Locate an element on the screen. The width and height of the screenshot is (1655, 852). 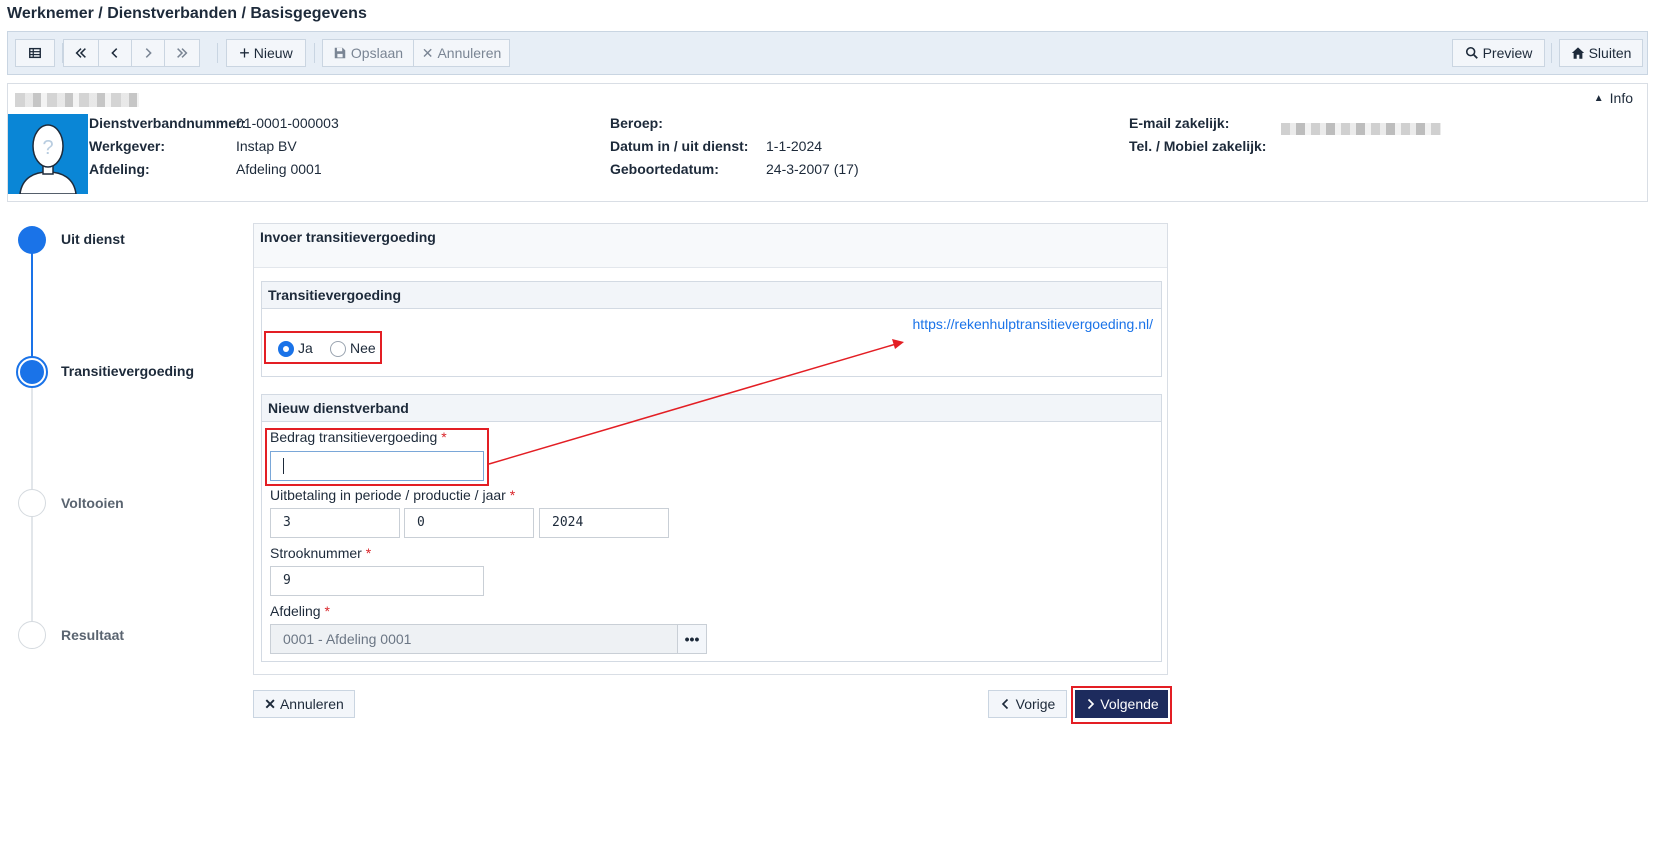
highlight-volgende is located at coordinates (1121, 705).